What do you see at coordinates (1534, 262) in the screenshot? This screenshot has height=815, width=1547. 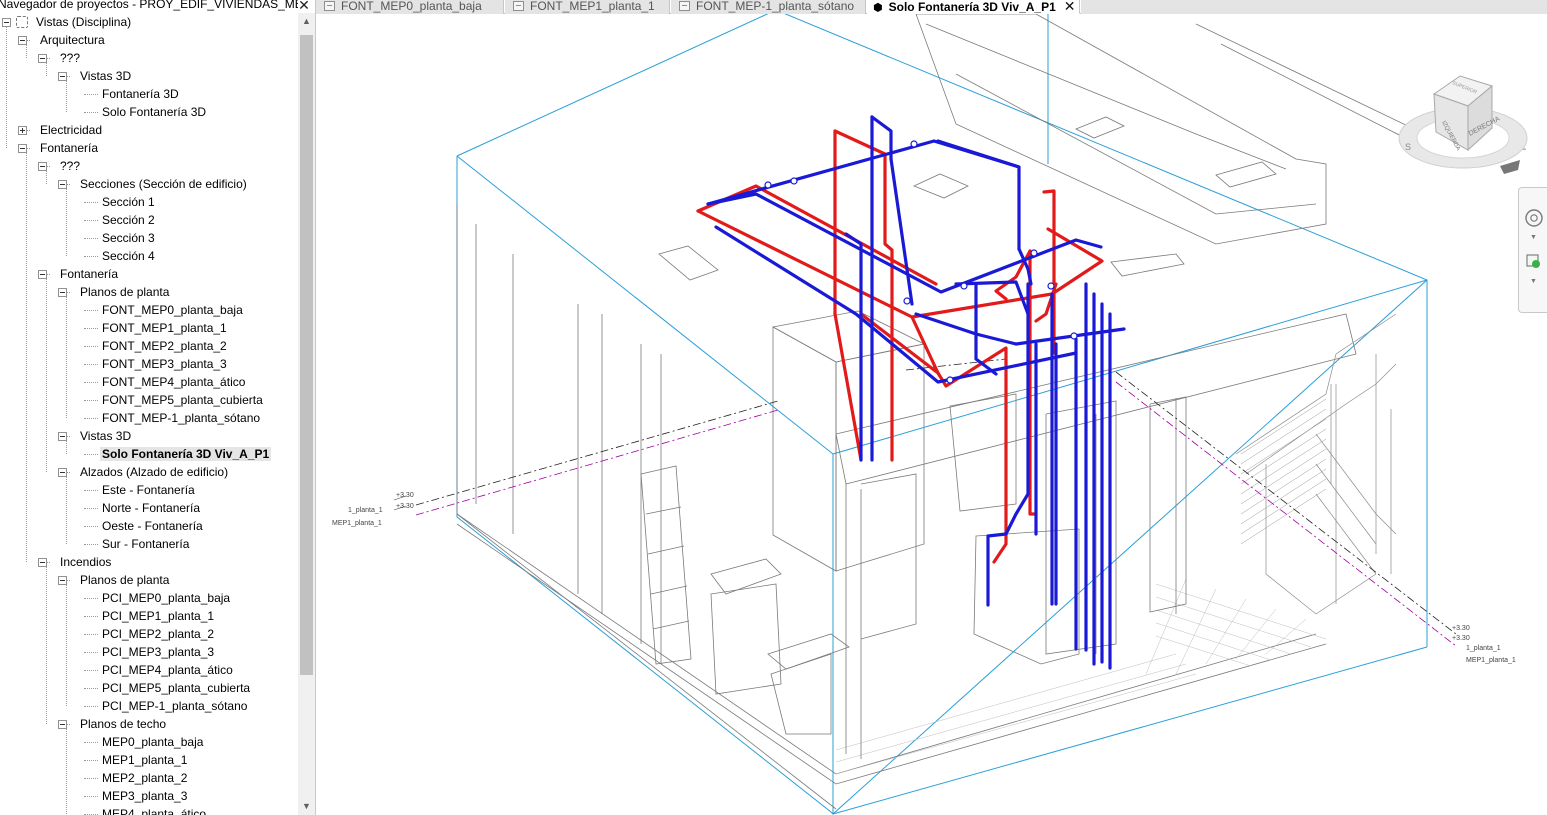 I see `zoom-region-icon` at bounding box center [1534, 262].